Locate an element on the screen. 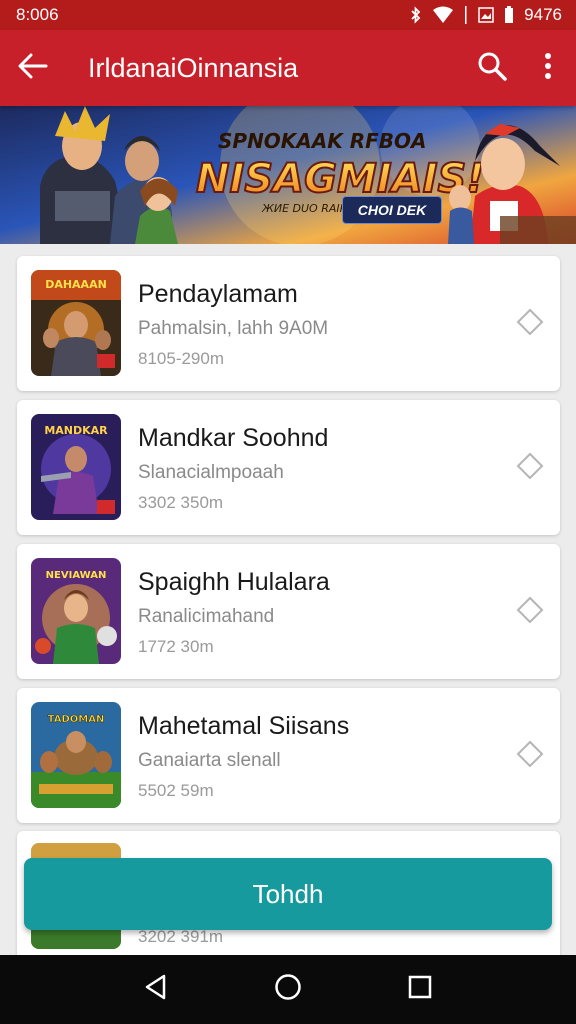  game-title: Spaighh Hulalara is located at coordinates (234, 582).